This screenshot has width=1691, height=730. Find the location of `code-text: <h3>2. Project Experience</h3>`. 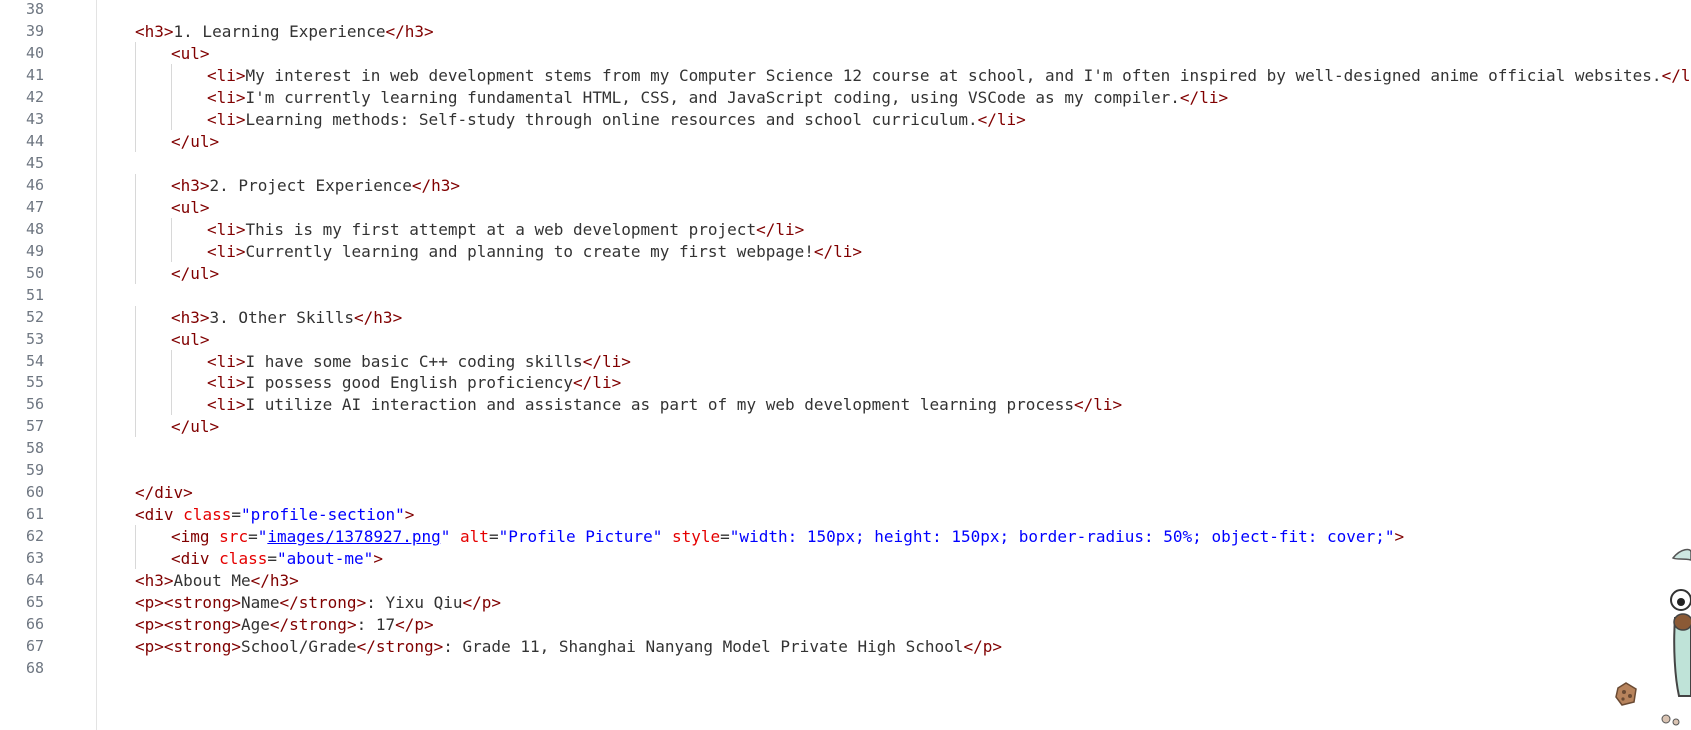

code-text: <h3>2. Project Experience</h3> is located at coordinates (315, 186).